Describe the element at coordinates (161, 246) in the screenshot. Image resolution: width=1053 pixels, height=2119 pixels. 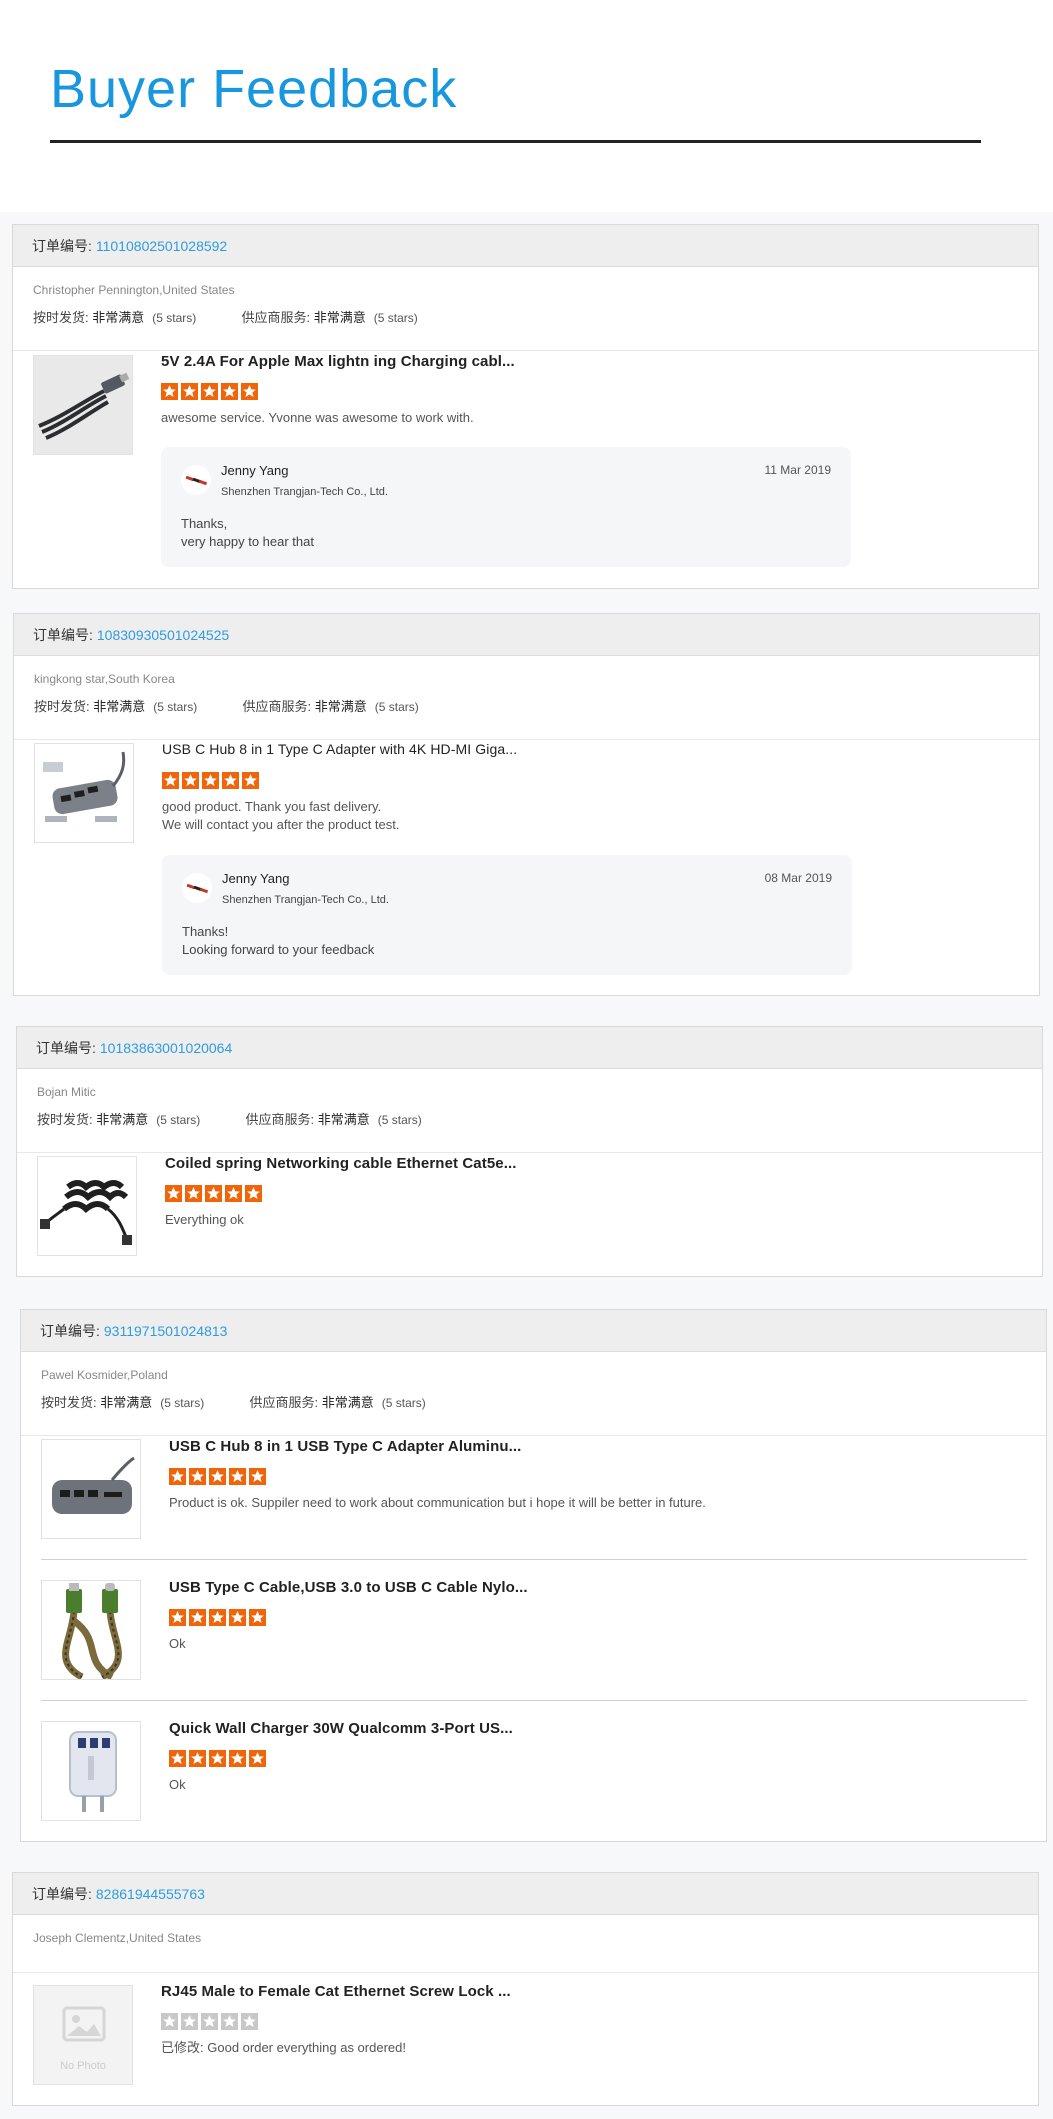
I see `order-number-link: 11010802501028592` at that location.